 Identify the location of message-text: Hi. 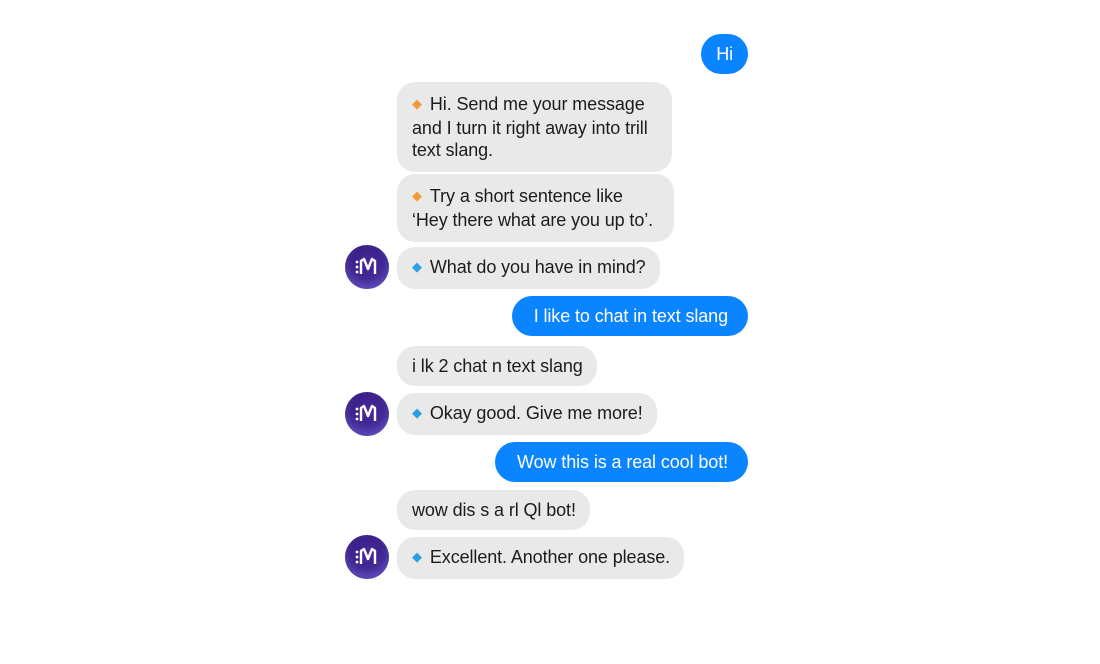
(724, 54).